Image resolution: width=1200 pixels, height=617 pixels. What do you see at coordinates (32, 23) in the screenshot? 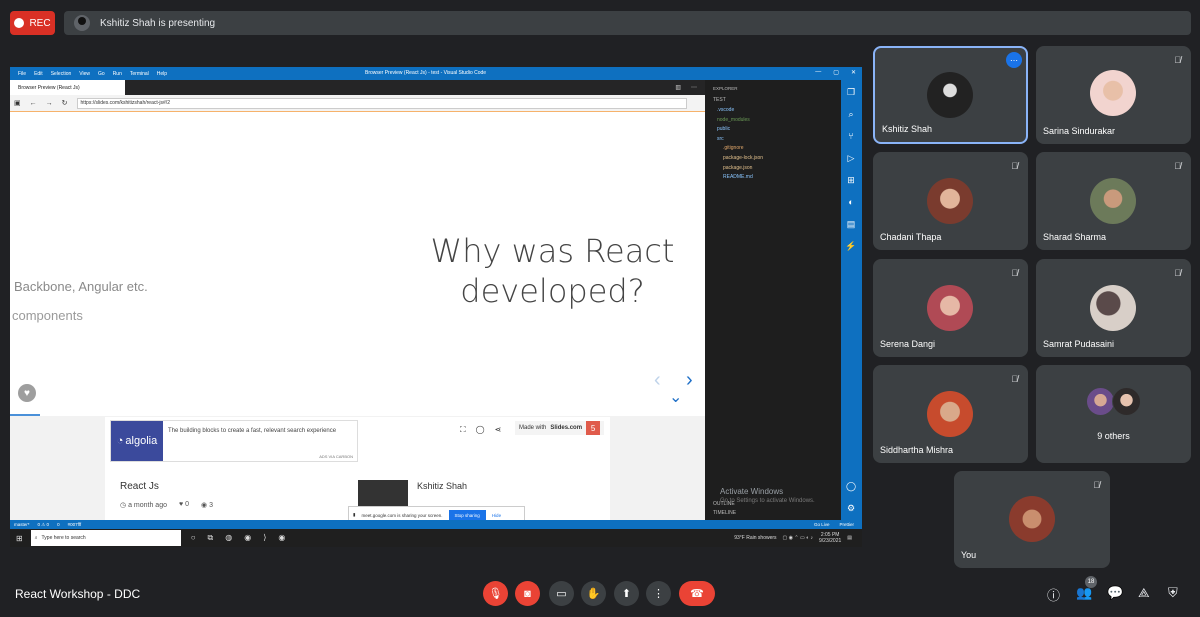
I see `recording-badge: REC` at bounding box center [32, 23].